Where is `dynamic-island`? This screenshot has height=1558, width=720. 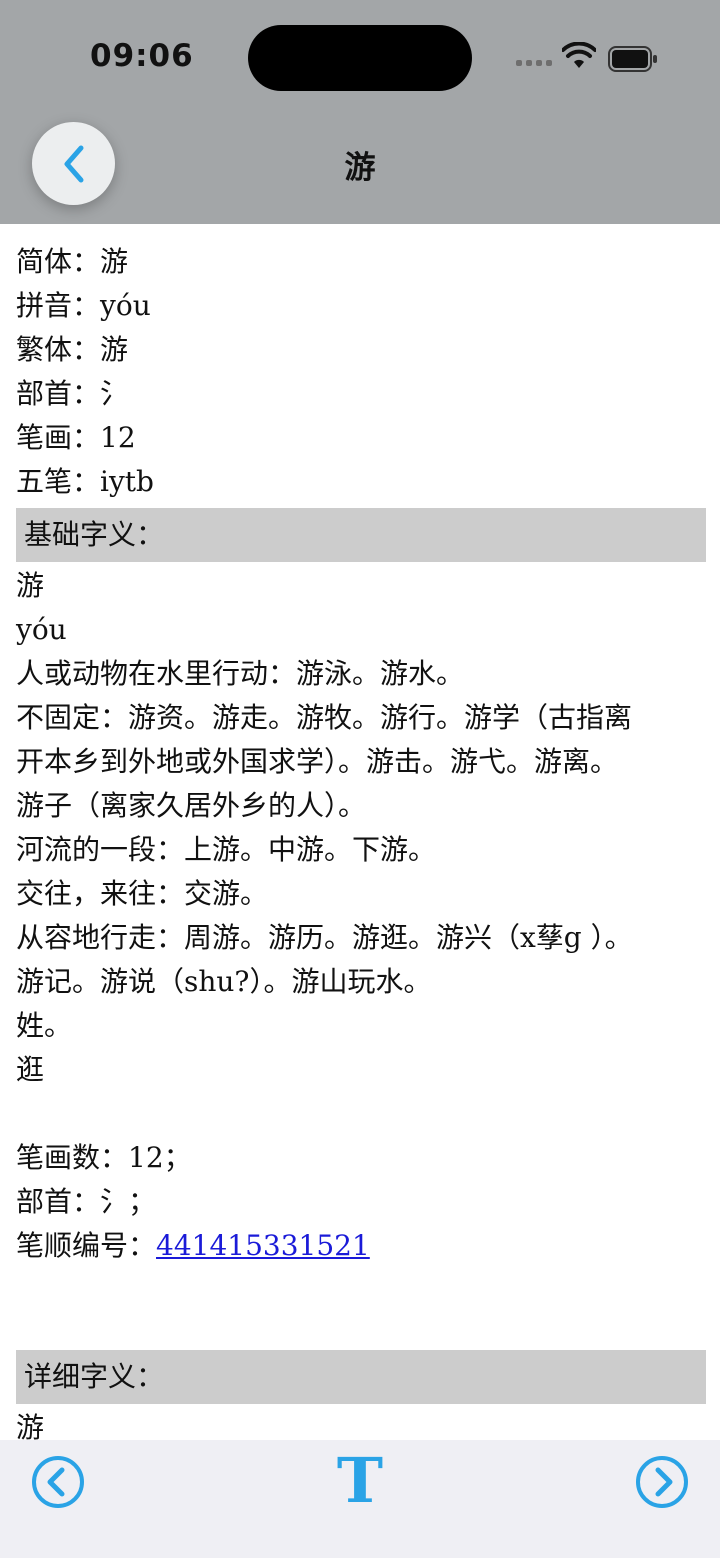
dynamic-island is located at coordinates (360, 58).